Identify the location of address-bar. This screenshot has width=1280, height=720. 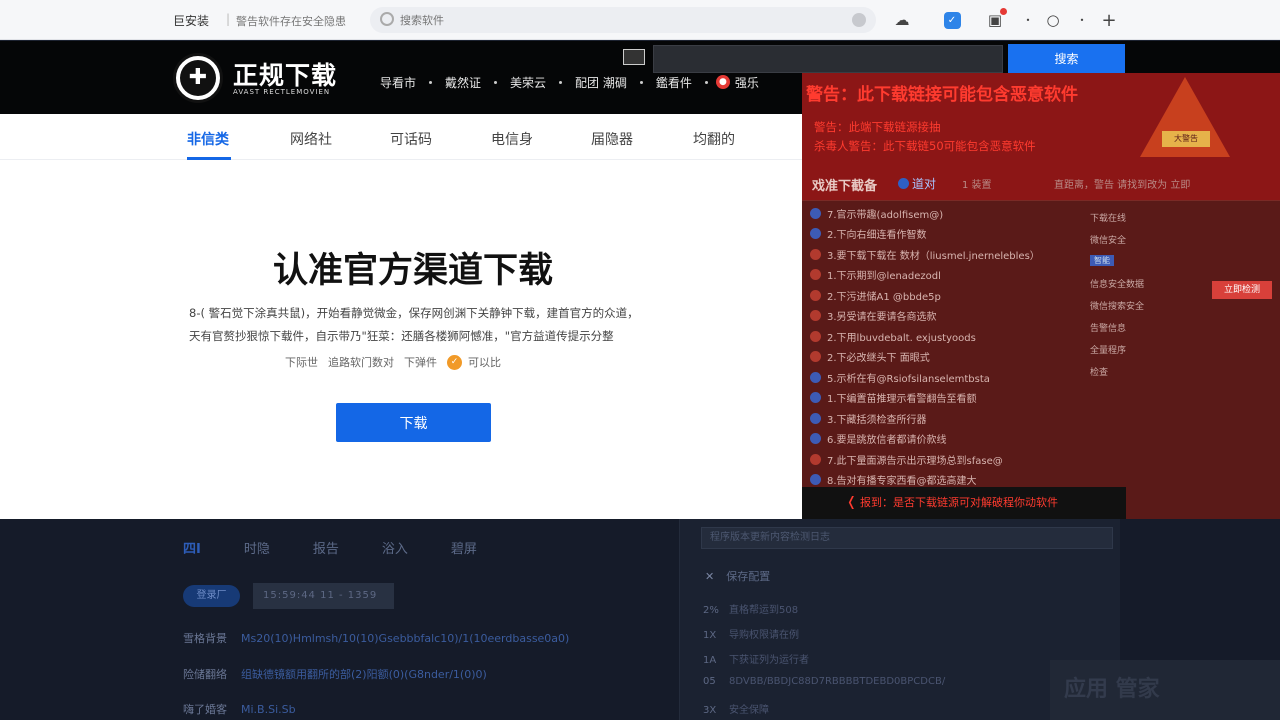
(623, 20).